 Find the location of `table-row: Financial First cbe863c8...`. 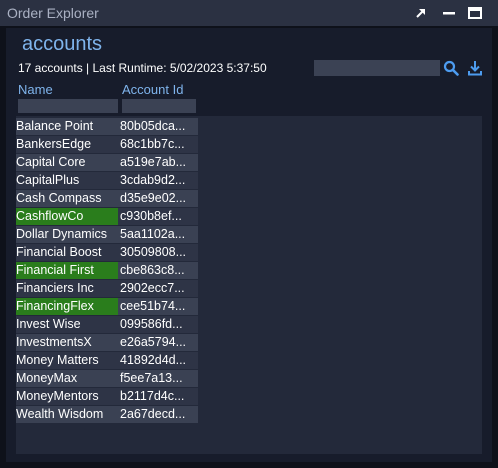

table-row: Financial First cbe863c8... is located at coordinates (107, 270).